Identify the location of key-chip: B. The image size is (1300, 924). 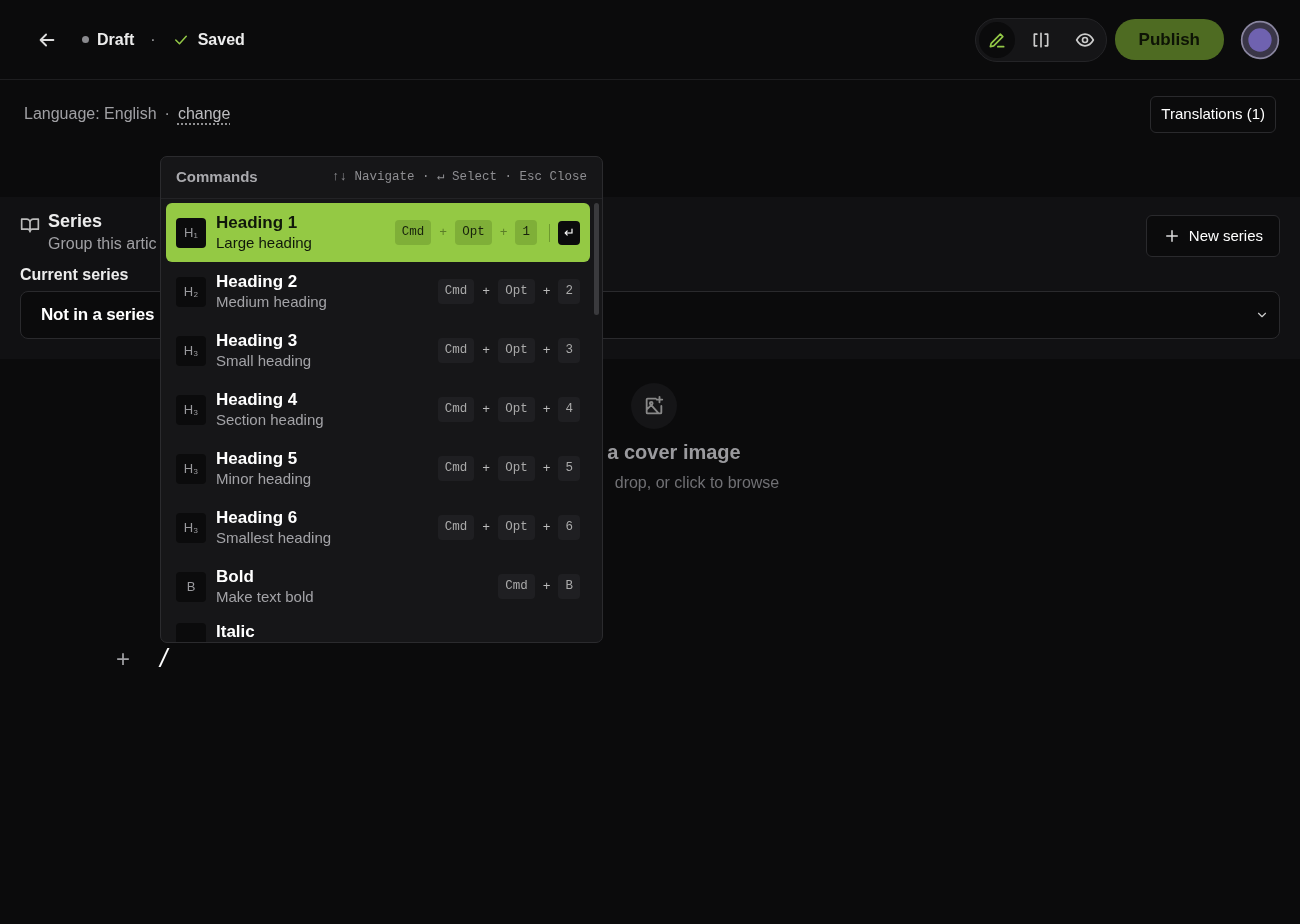
(569, 586).